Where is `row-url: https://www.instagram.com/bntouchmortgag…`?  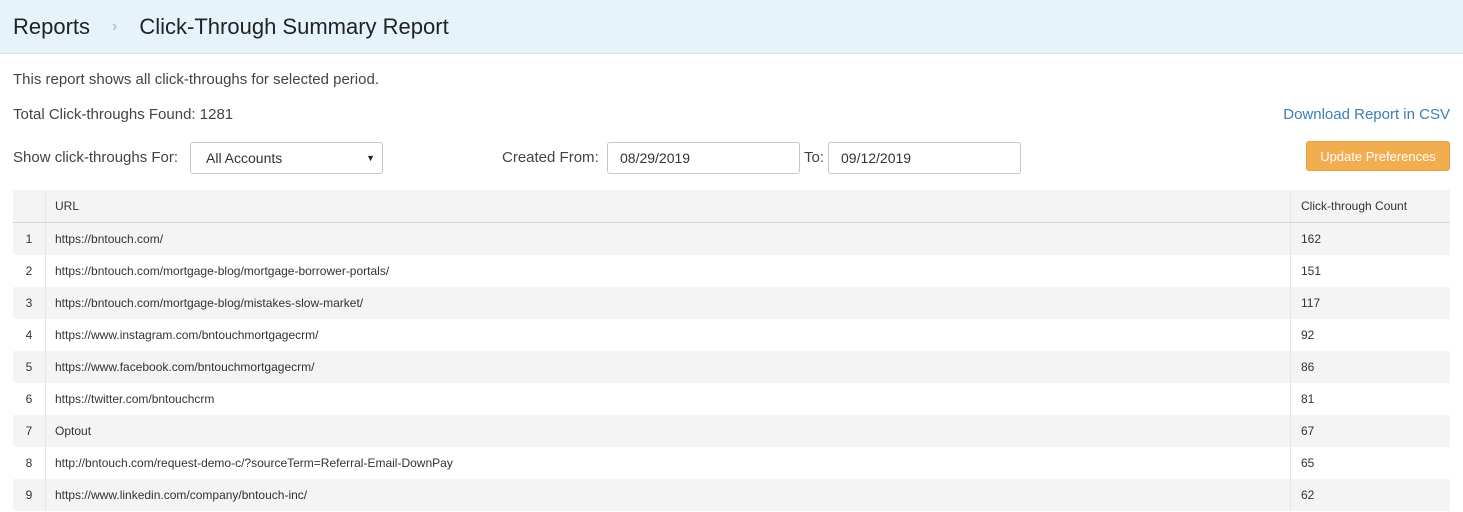
row-url: https://www.instagram.com/bntouchmortgag… is located at coordinates (667, 335).